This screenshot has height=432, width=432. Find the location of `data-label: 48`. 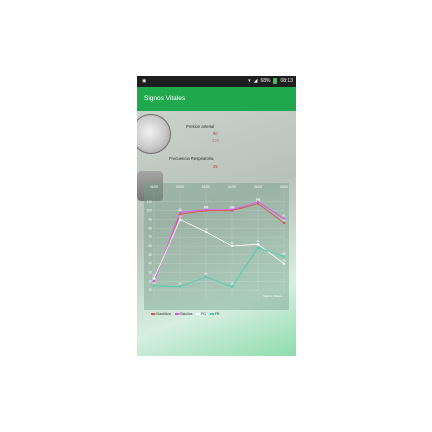

data-label: 48 is located at coordinates (284, 254).